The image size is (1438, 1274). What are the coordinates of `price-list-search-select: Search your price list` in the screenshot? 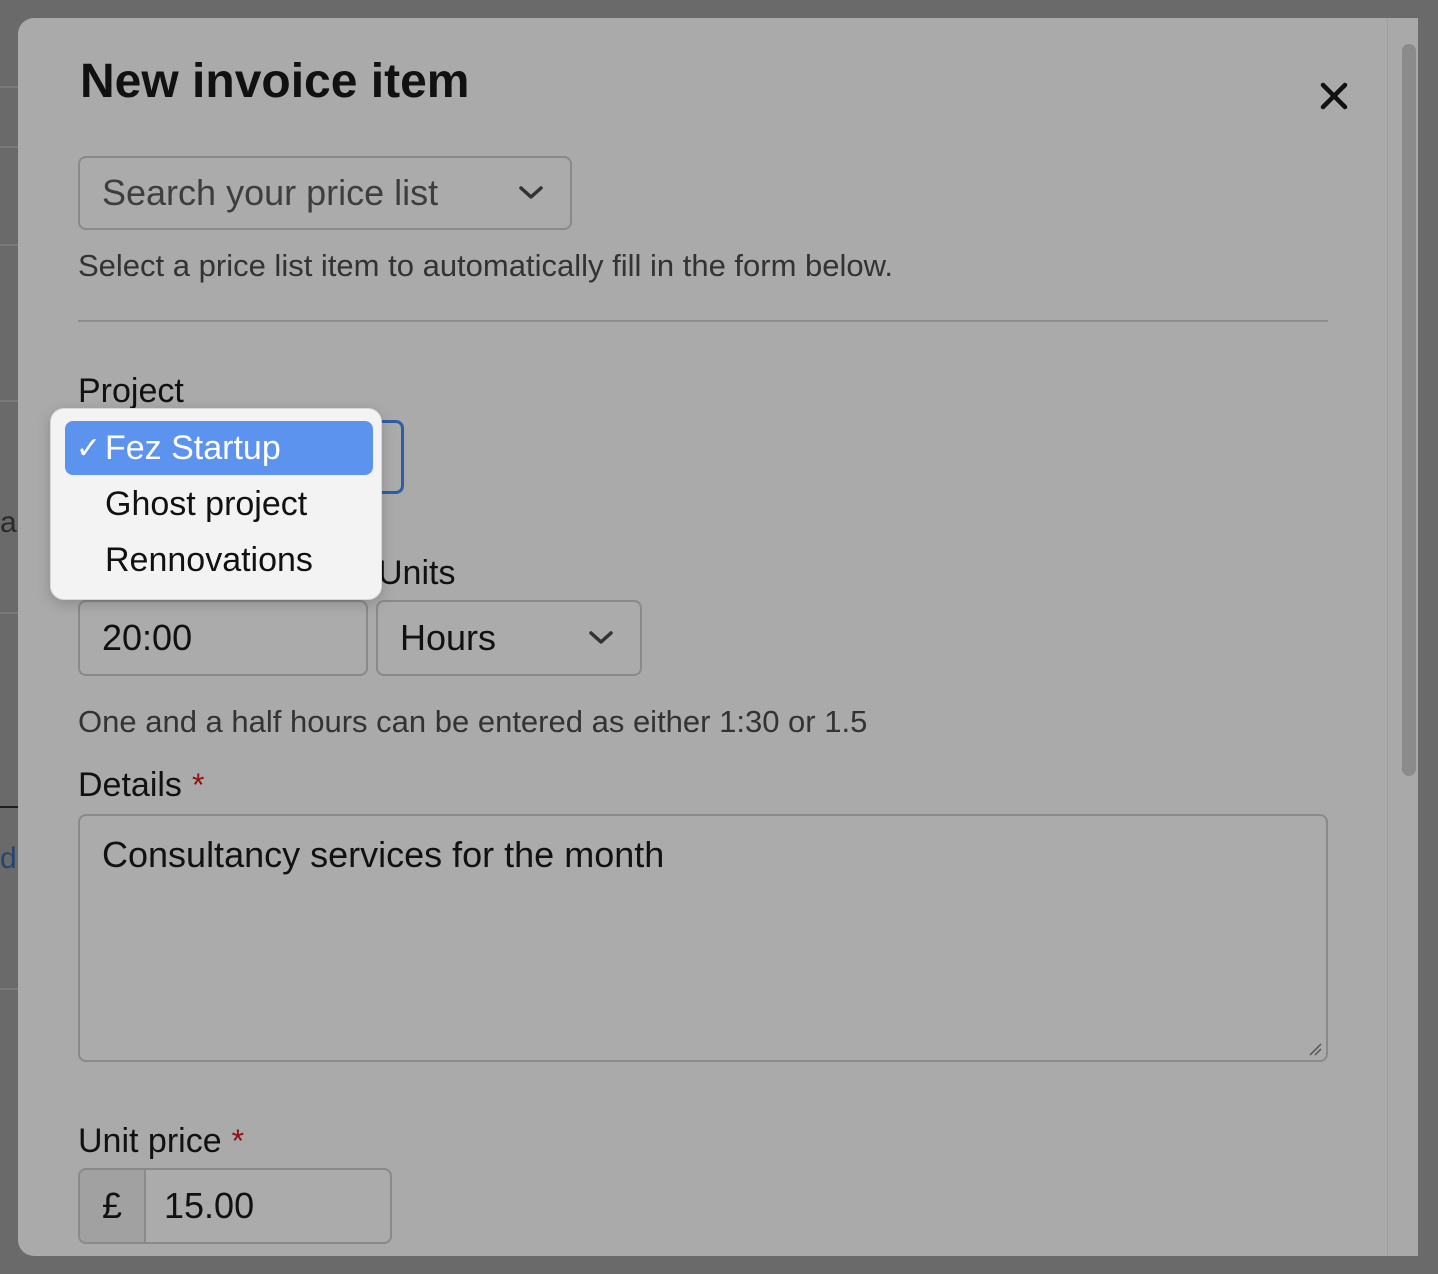 It's located at (325, 193).